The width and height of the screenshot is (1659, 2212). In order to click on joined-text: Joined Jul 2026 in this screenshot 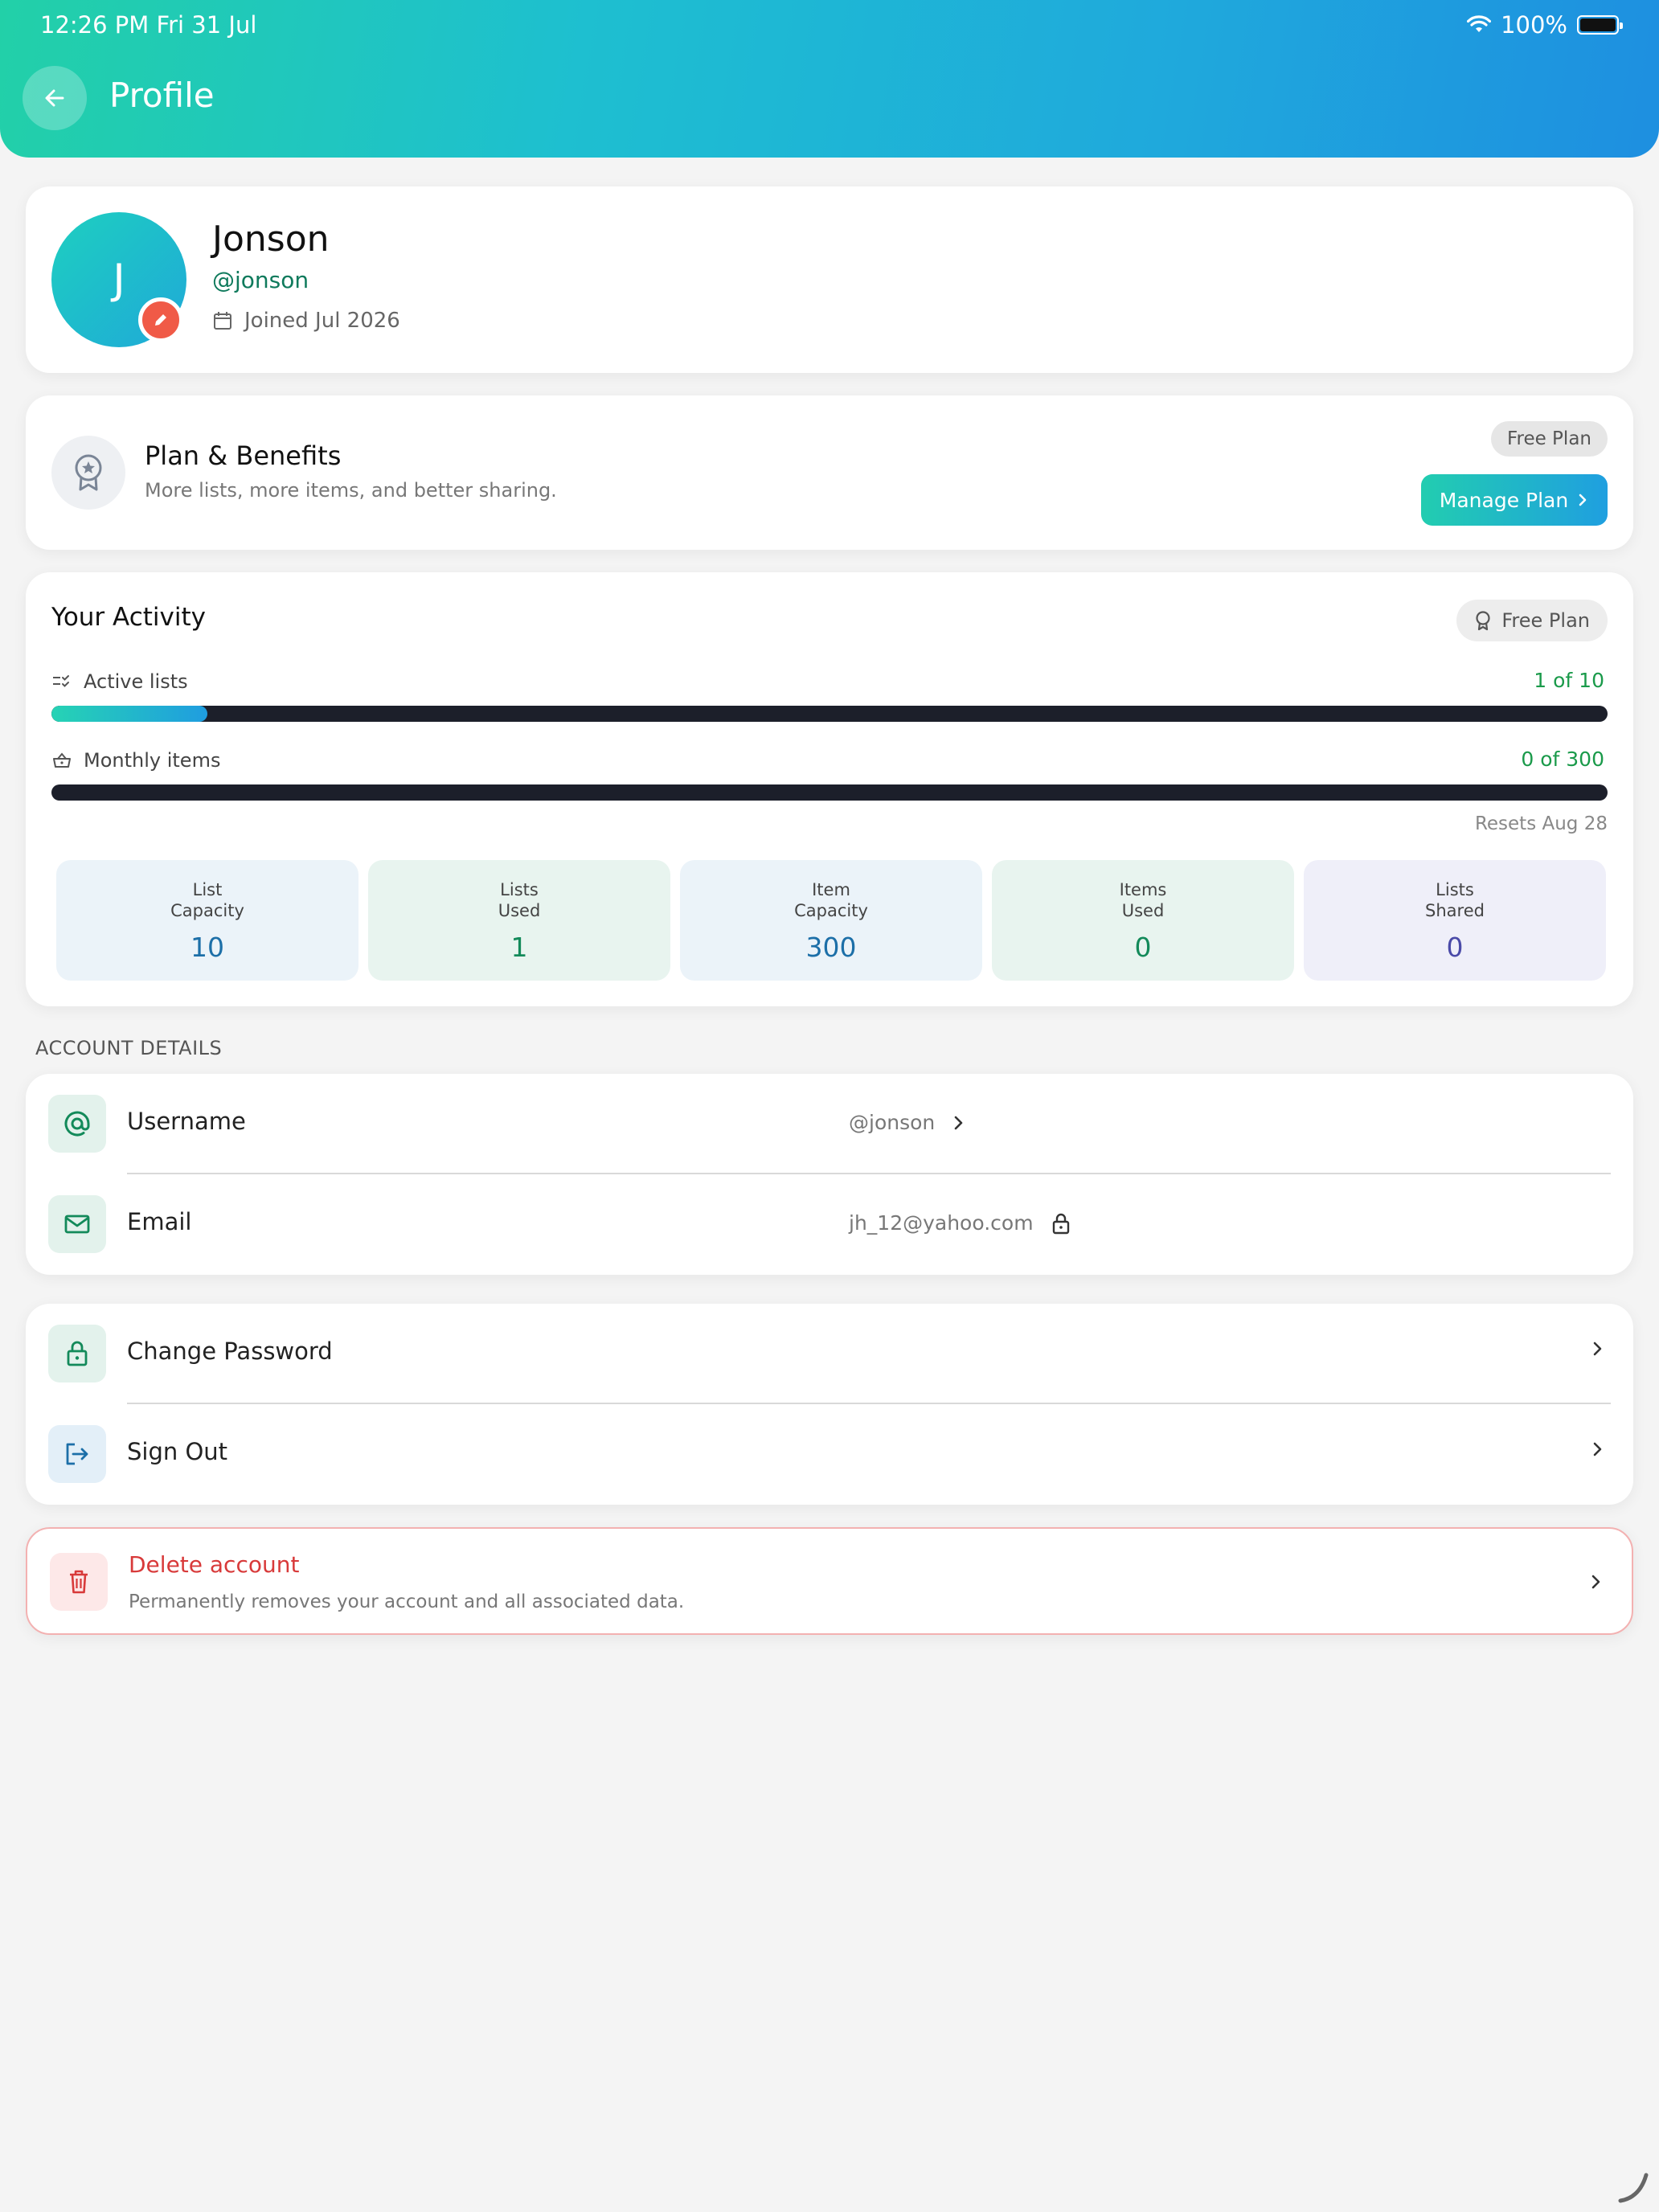, I will do `click(322, 321)`.